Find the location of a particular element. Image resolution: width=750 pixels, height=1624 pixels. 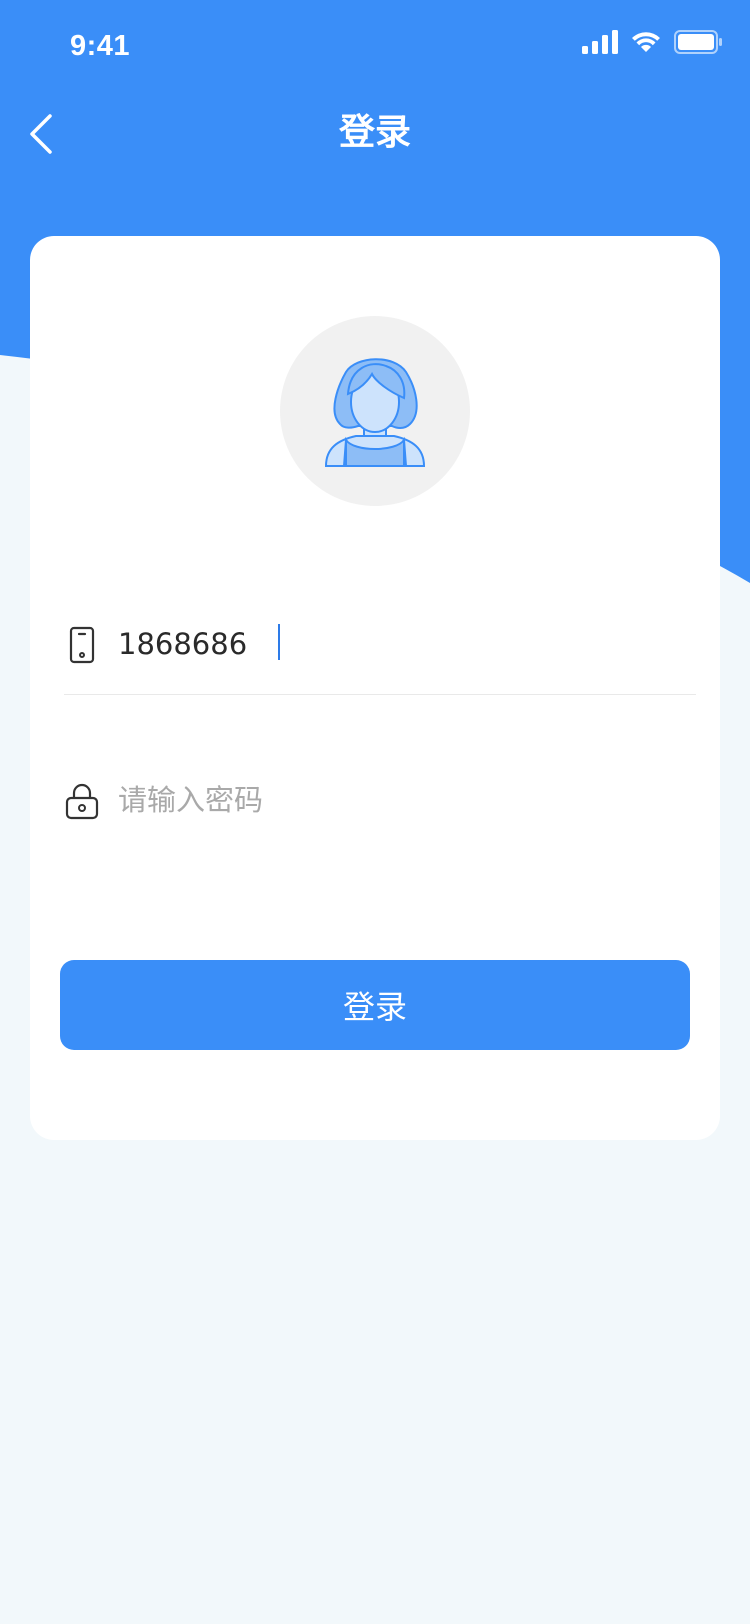

text-cursor is located at coordinates (279, 642).